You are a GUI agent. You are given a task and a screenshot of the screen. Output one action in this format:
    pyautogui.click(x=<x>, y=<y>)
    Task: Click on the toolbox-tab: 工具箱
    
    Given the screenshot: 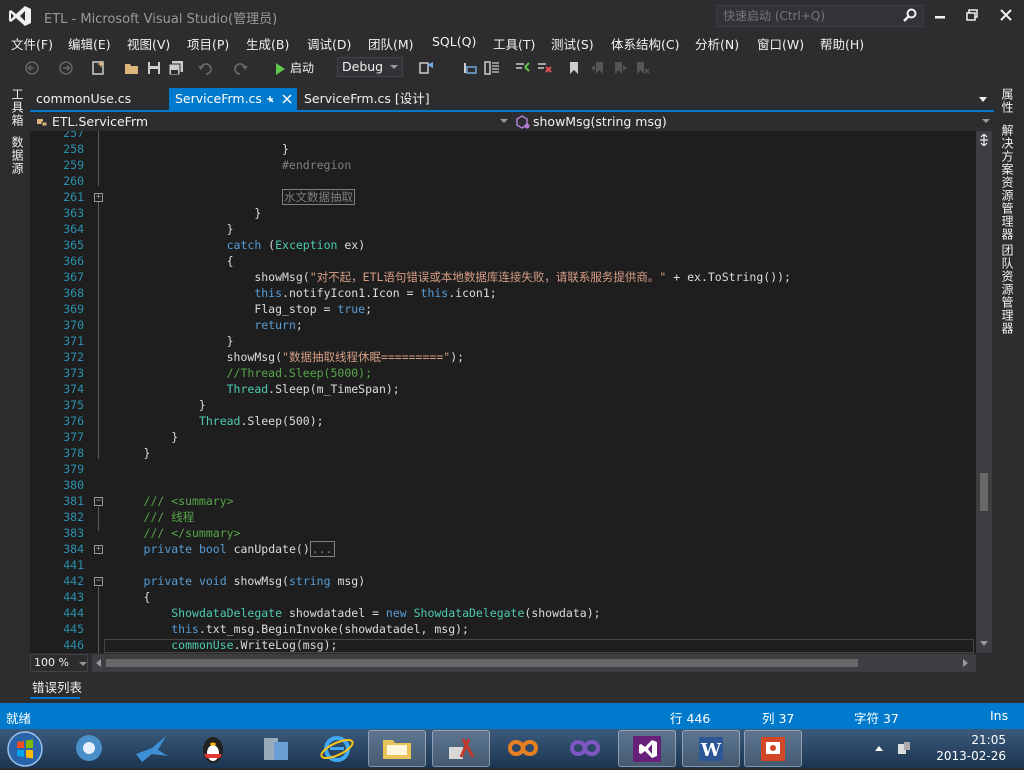 What is the action you would take?
    pyautogui.click(x=17, y=107)
    